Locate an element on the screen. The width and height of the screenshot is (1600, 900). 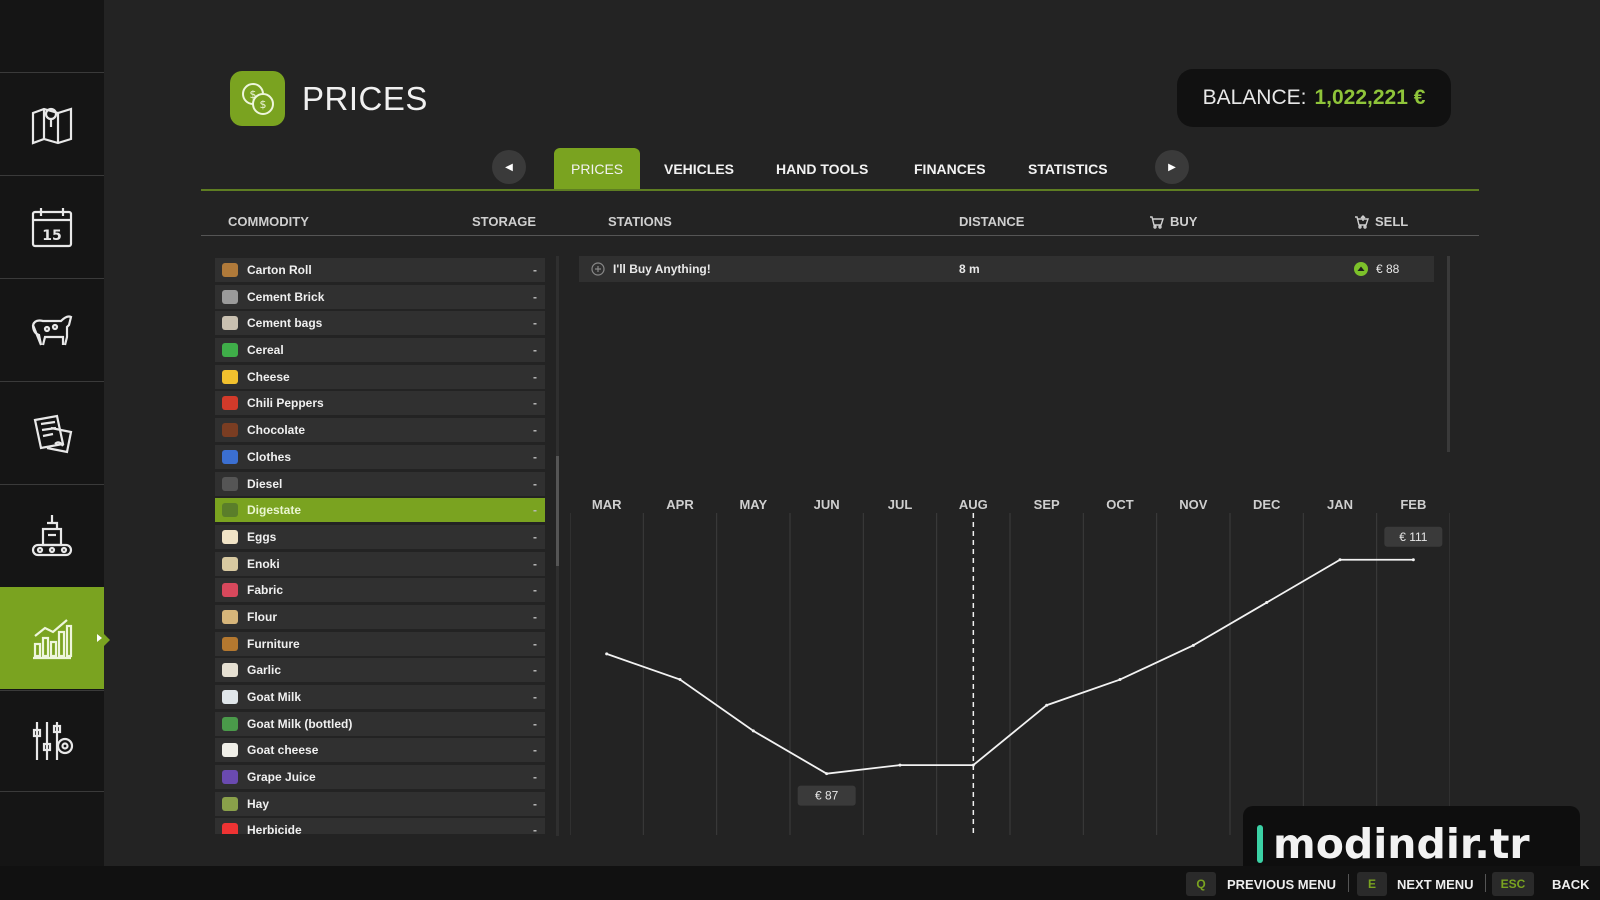
station-scrollbar is located at coordinates (1448, 354).